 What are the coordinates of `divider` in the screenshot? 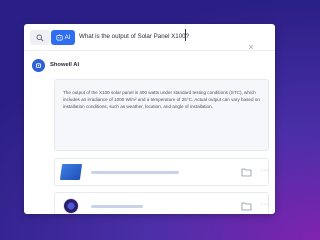 It's located at (149, 50).